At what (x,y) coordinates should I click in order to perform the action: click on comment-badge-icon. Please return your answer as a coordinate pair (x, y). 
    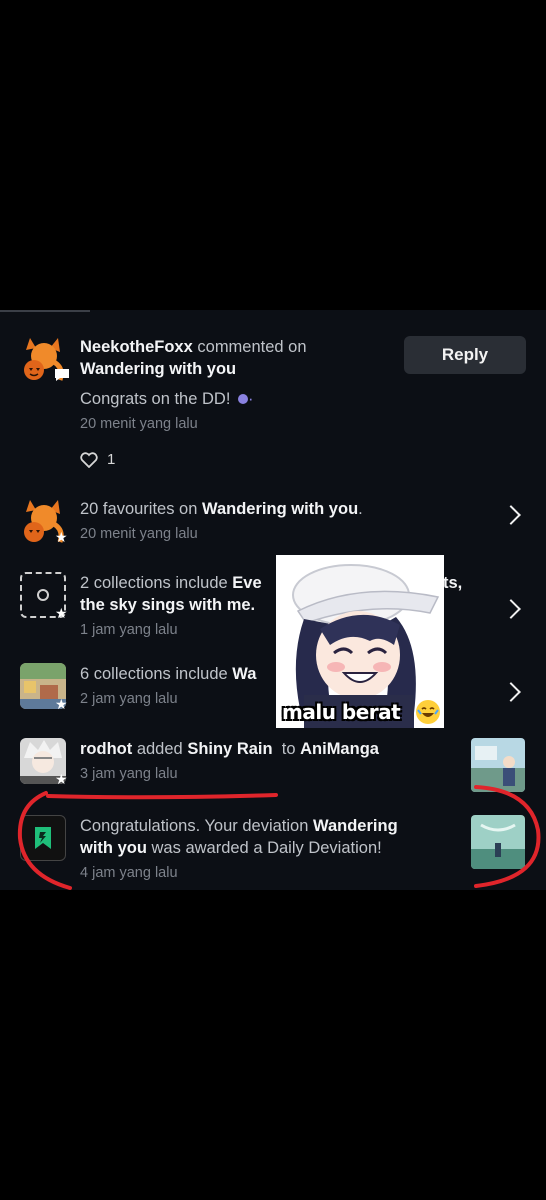
    Looking at the image, I should click on (62, 375).